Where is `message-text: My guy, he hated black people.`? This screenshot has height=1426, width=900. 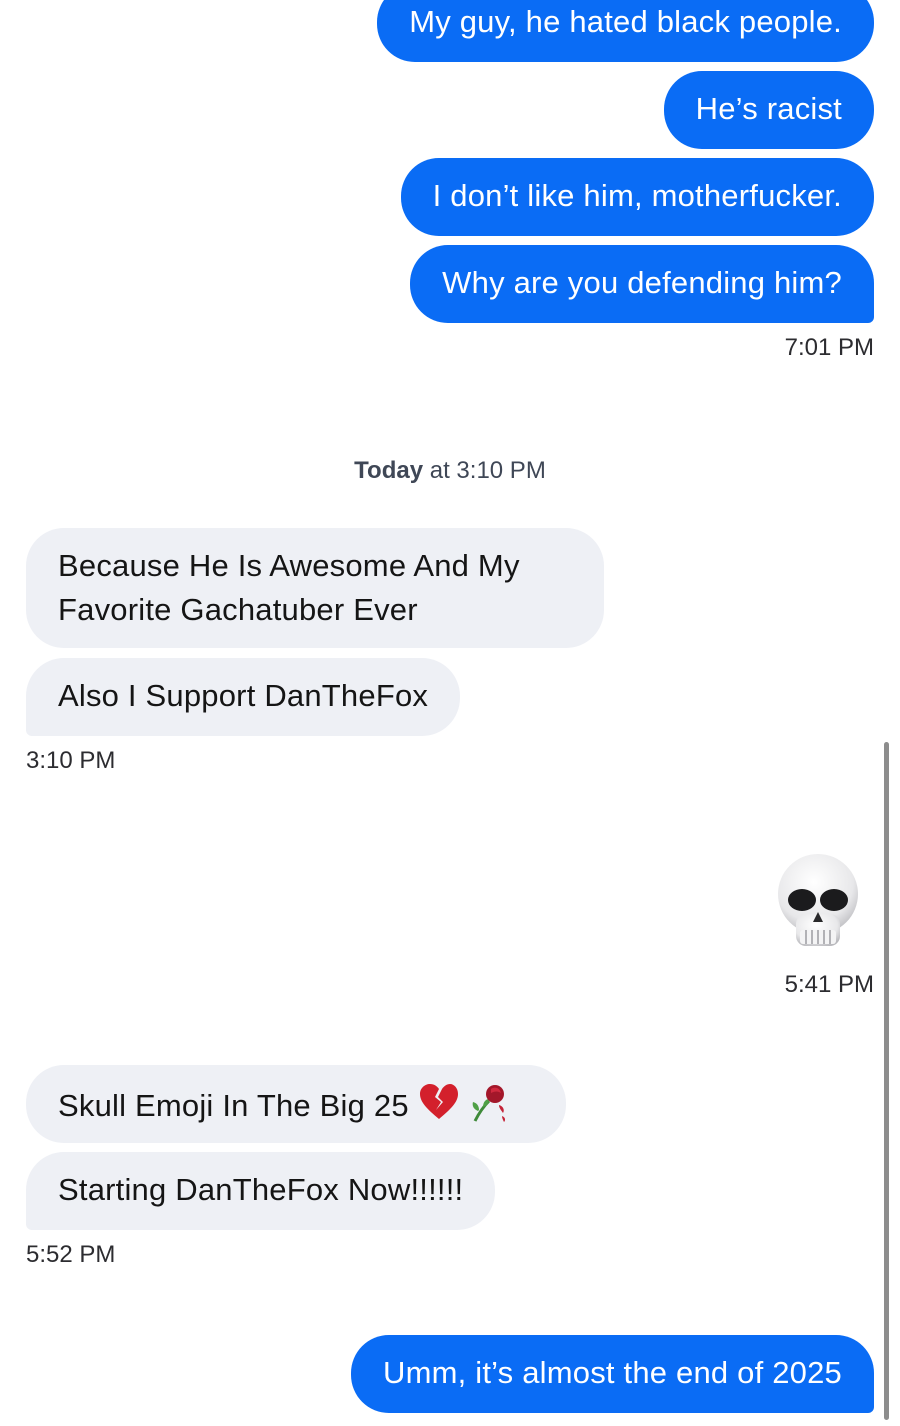 message-text: My guy, he hated black people. is located at coordinates (625, 21).